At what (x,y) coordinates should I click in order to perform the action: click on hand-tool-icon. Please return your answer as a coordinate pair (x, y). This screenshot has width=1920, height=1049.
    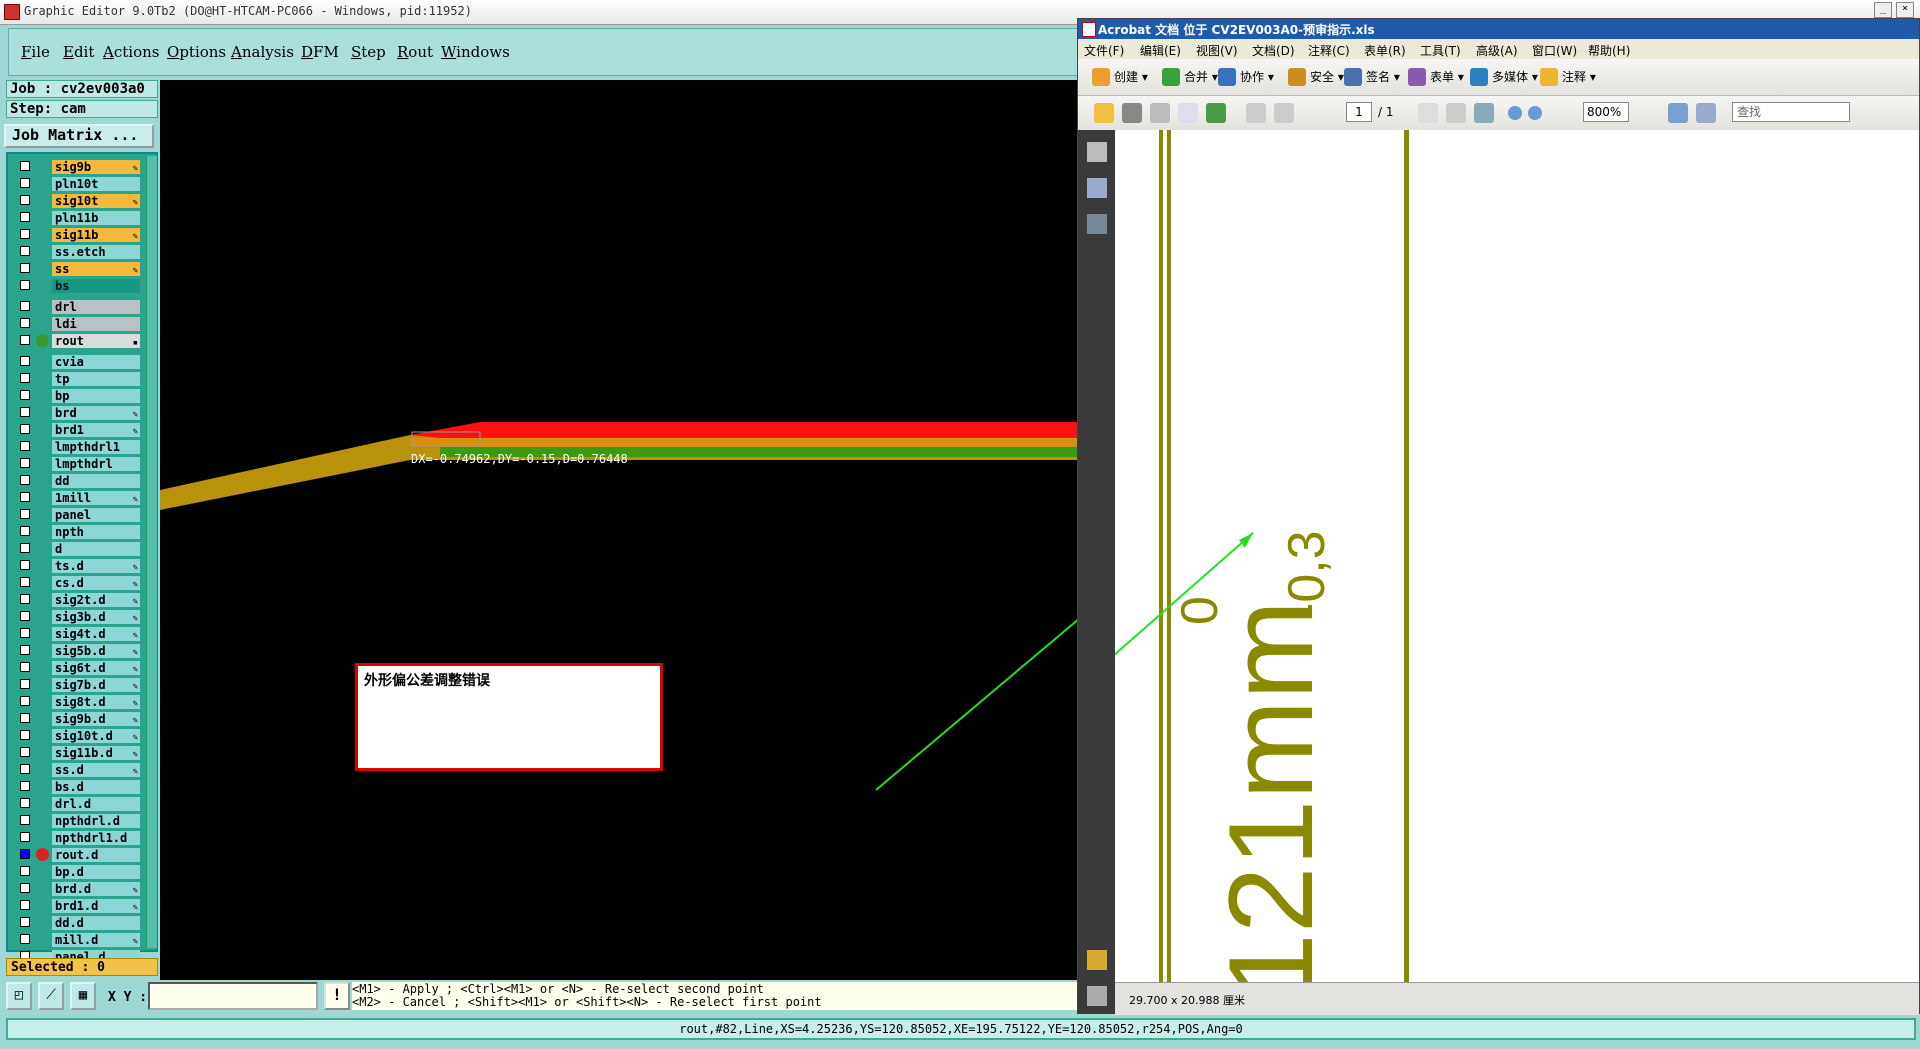
    Looking at the image, I should click on (1456, 113).